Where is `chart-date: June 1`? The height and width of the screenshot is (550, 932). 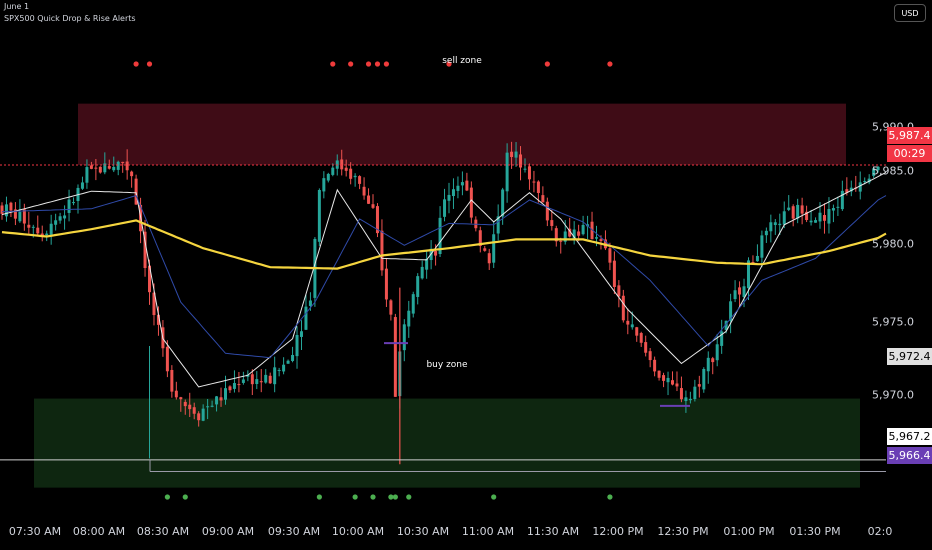
chart-date: June 1 is located at coordinates (17, 6).